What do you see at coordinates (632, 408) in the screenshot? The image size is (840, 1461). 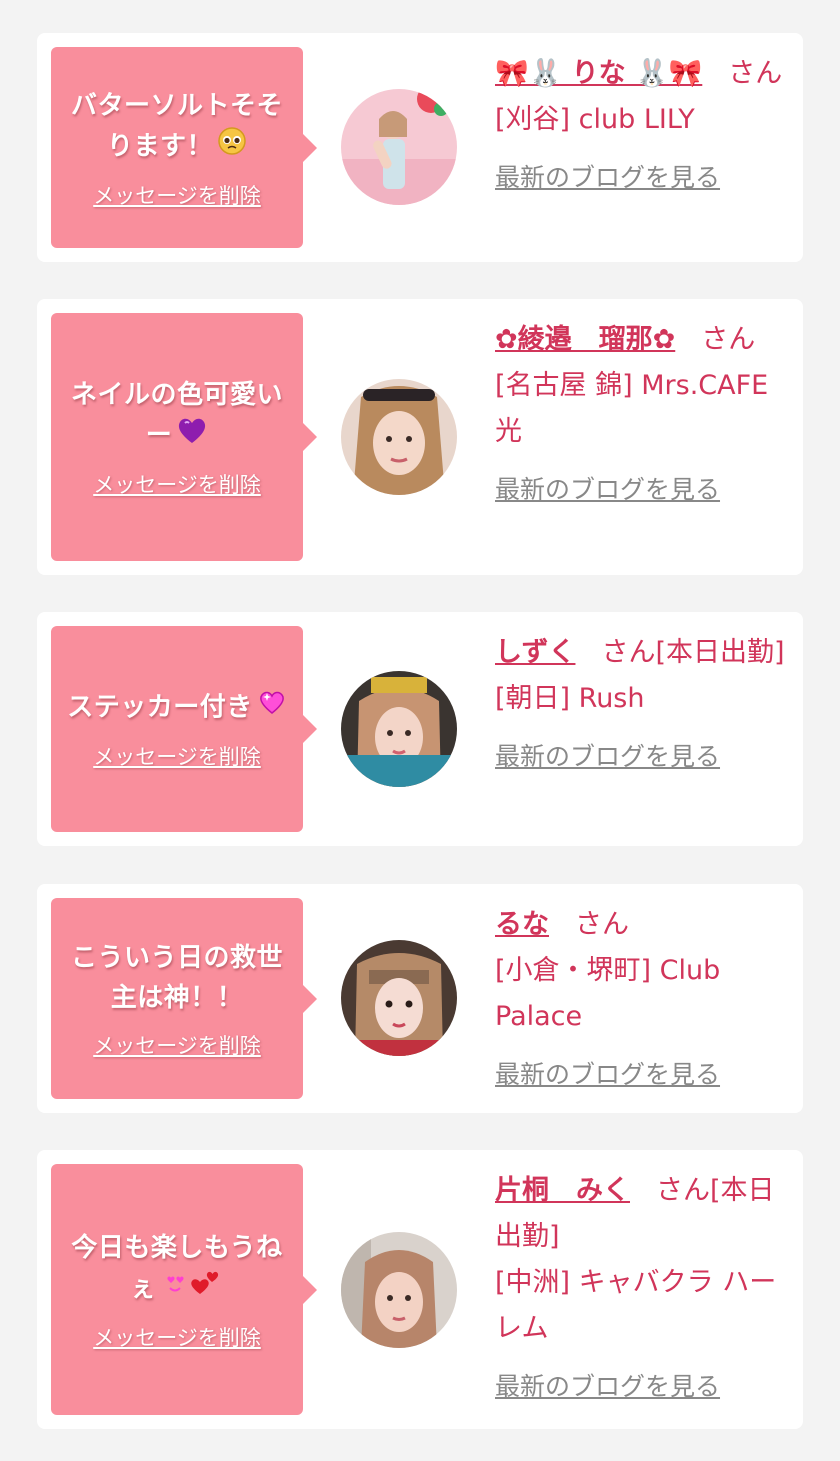 I see `shop-label: [名古屋 錦] Mrs.CAFE 光` at bounding box center [632, 408].